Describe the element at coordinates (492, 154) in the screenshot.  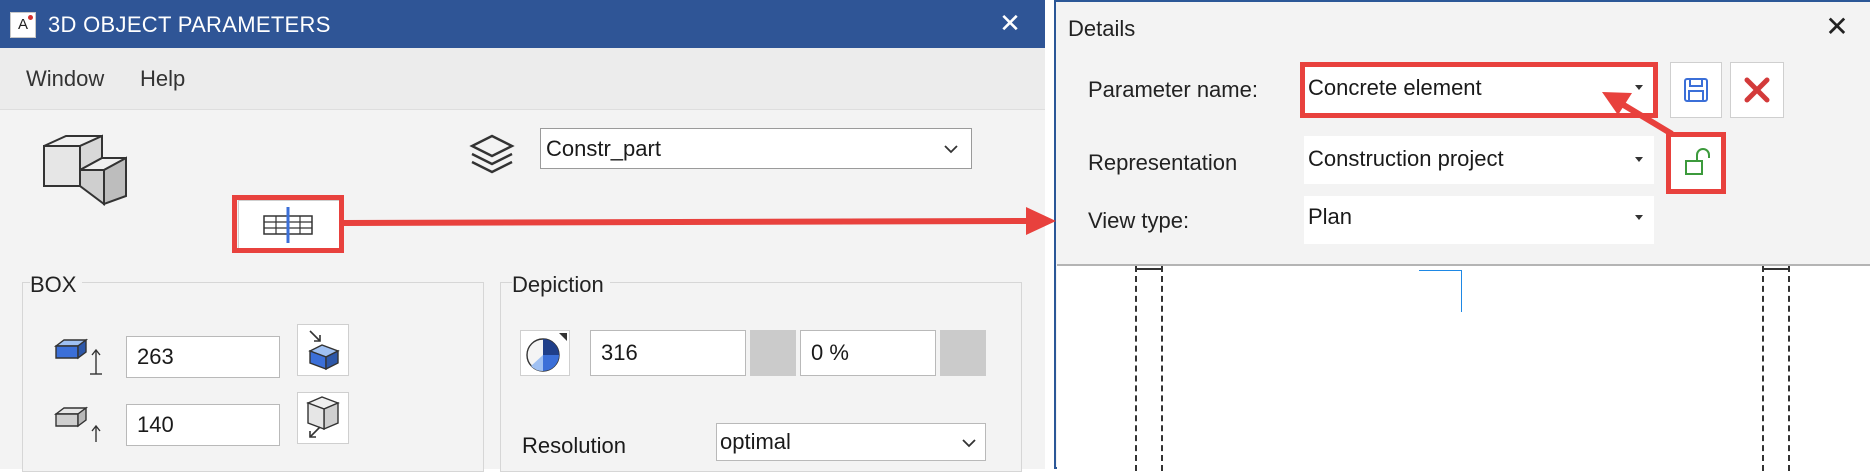
I see `layers-icon` at that location.